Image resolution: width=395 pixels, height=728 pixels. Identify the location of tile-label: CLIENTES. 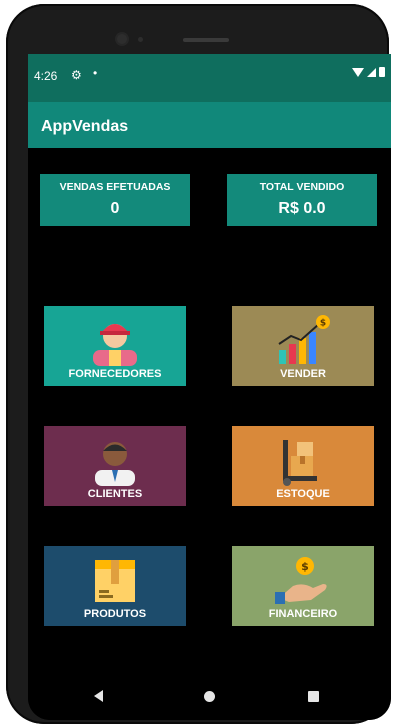
(115, 494).